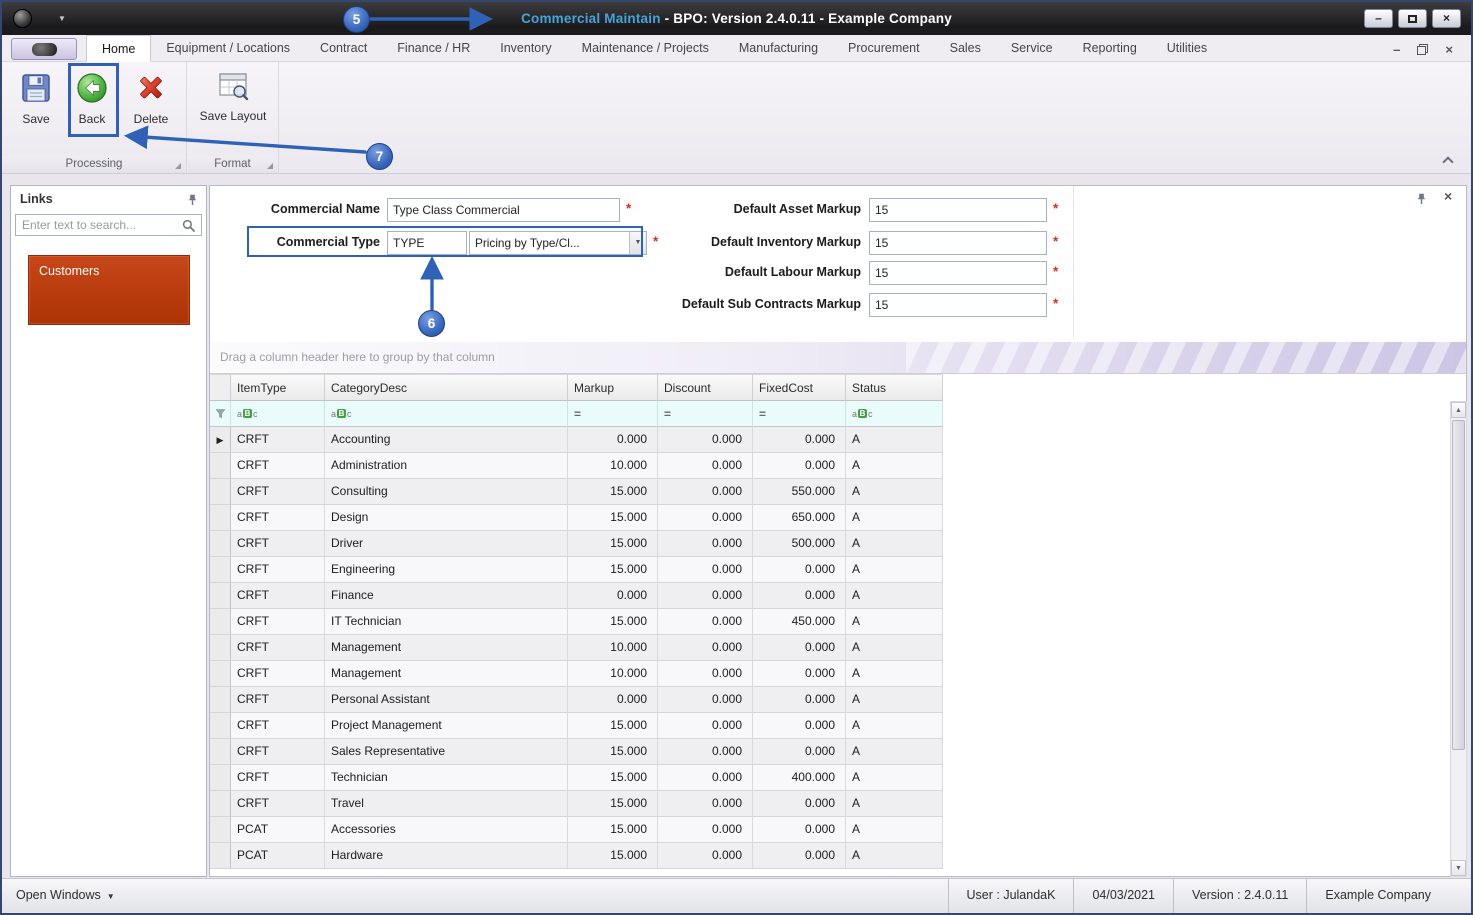  I want to click on vertical-scrollbar: ▲ ▼, so click(1458, 639).